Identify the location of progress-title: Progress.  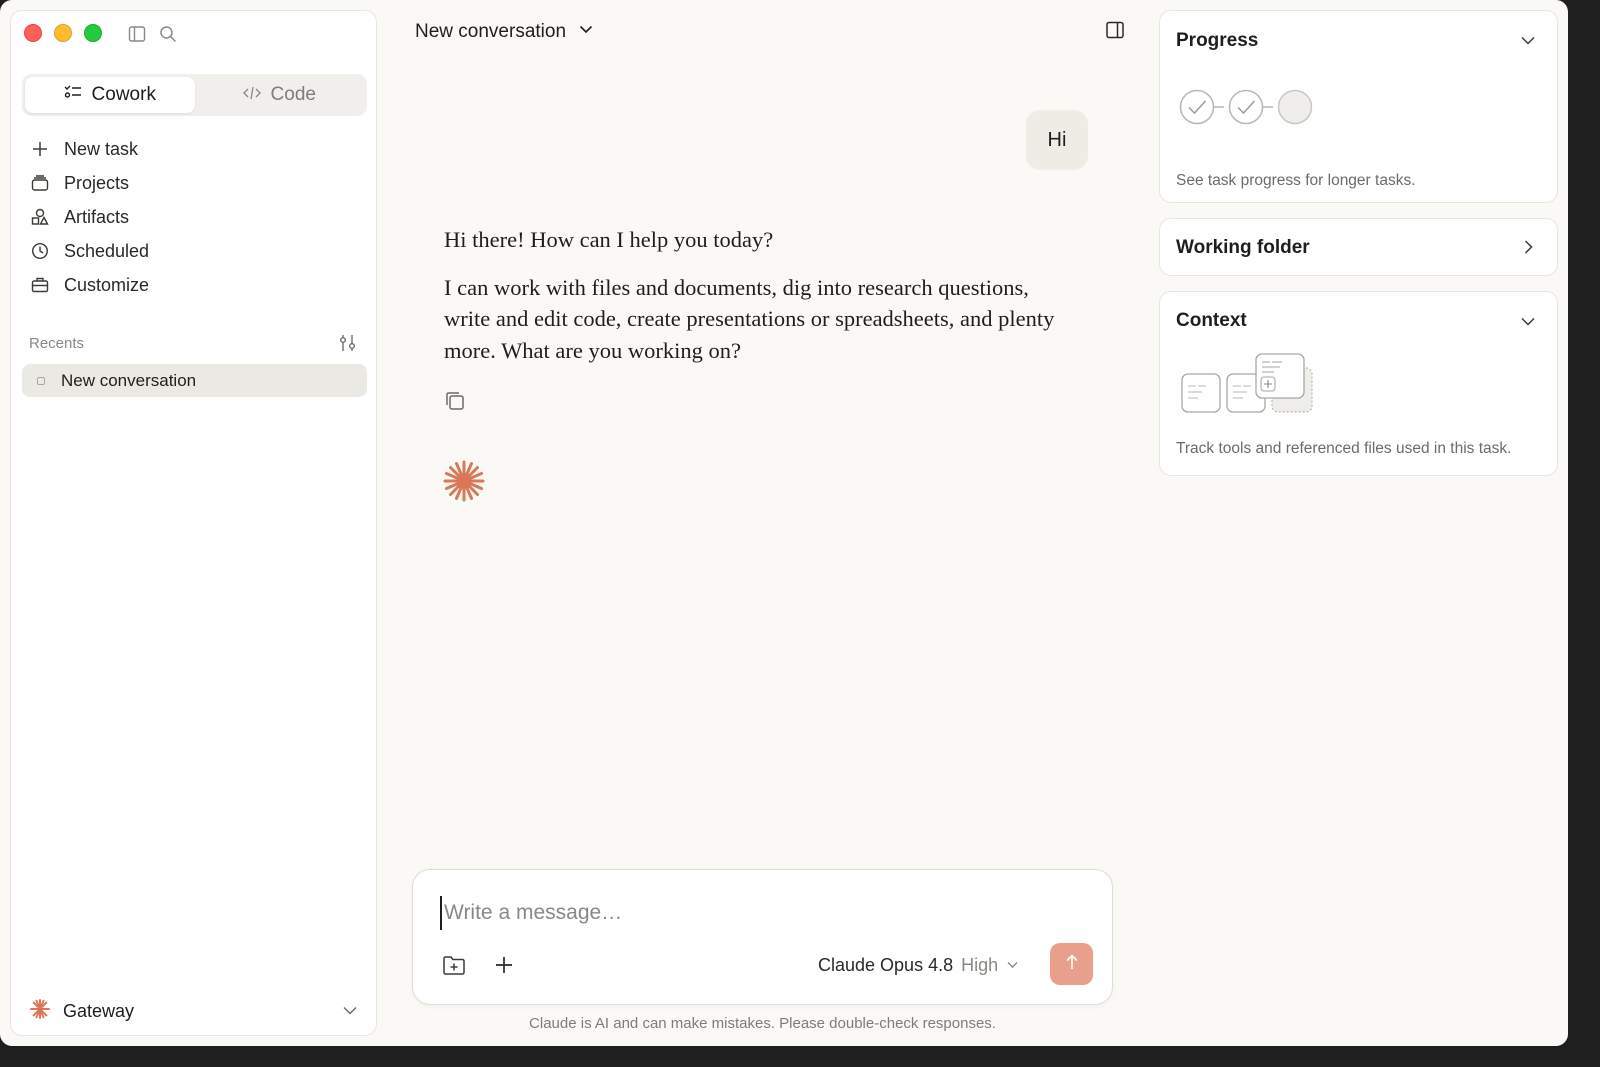
(1217, 40).